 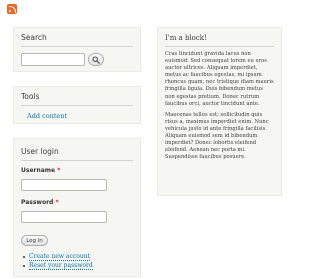 I want to click on create-account-link: Create new account, so click(x=59, y=257).